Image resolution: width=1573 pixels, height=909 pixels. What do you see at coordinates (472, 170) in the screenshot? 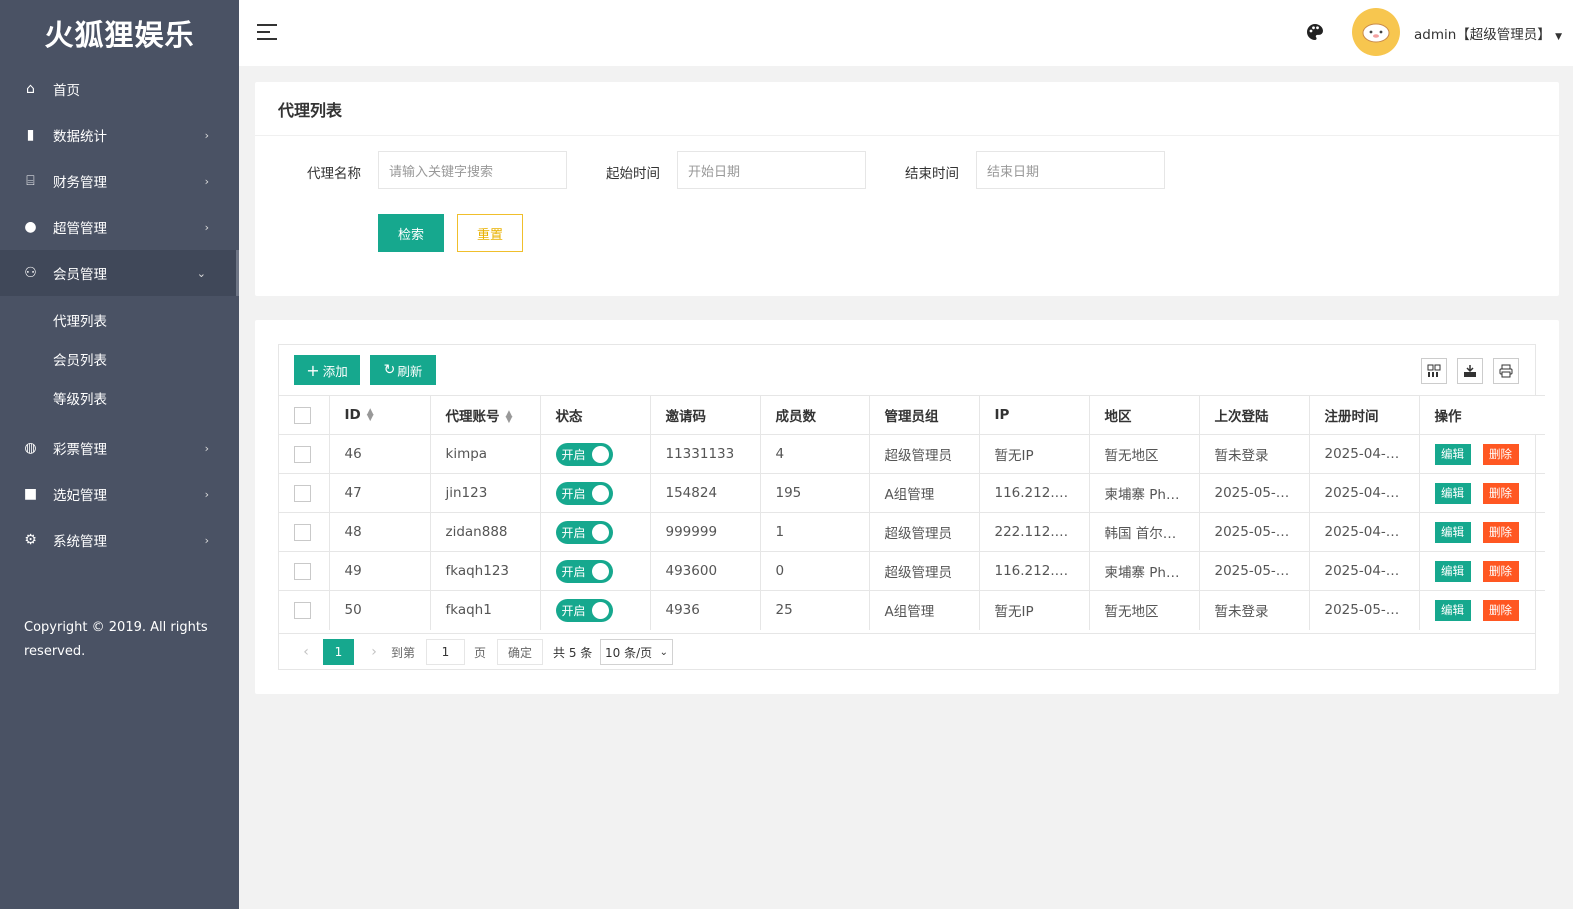
I see `agent-name-input: 请输入关键字搜索` at bounding box center [472, 170].